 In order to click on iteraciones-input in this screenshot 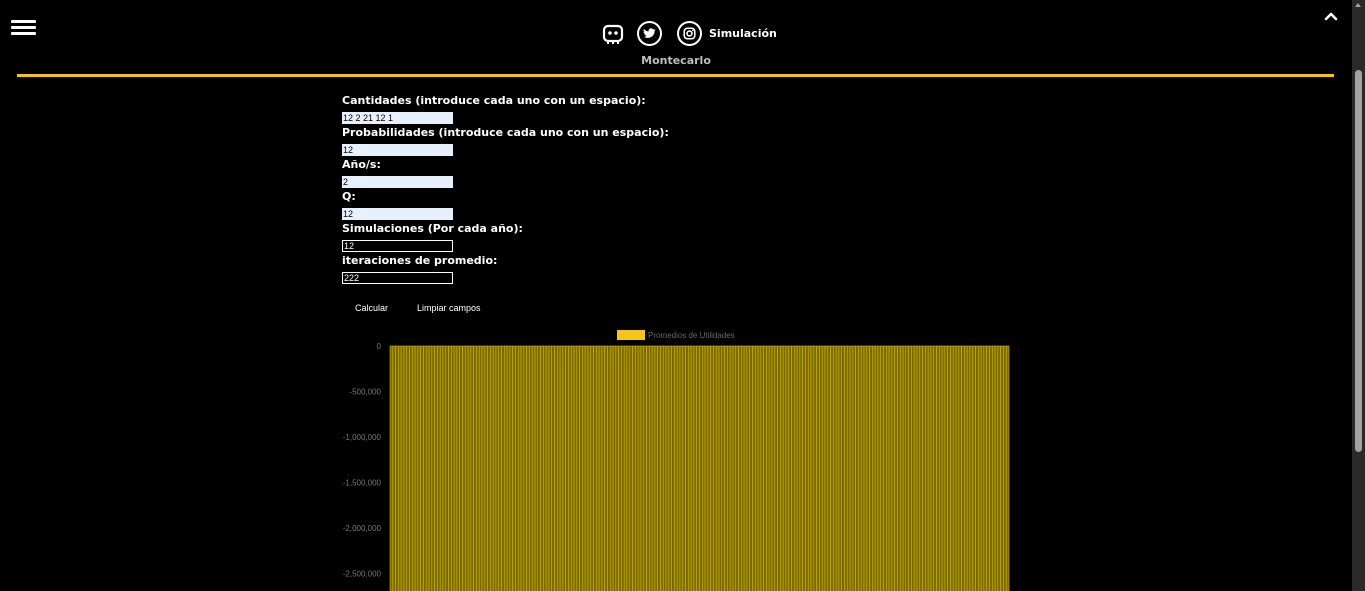, I will do `click(397, 278)`.